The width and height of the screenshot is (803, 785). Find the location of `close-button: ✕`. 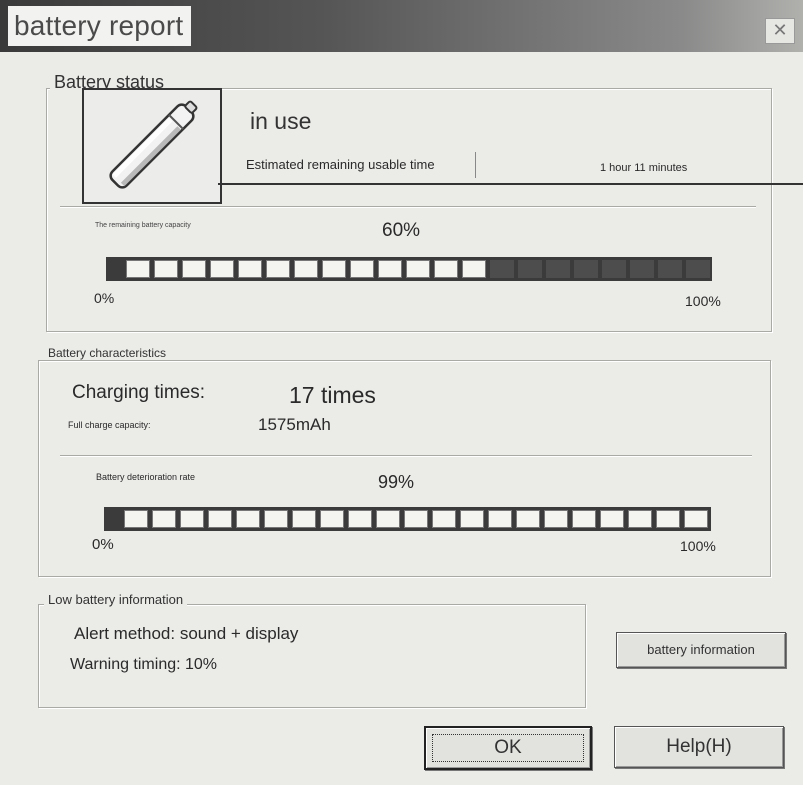

close-button: ✕ is located at coordinates (780, 31).